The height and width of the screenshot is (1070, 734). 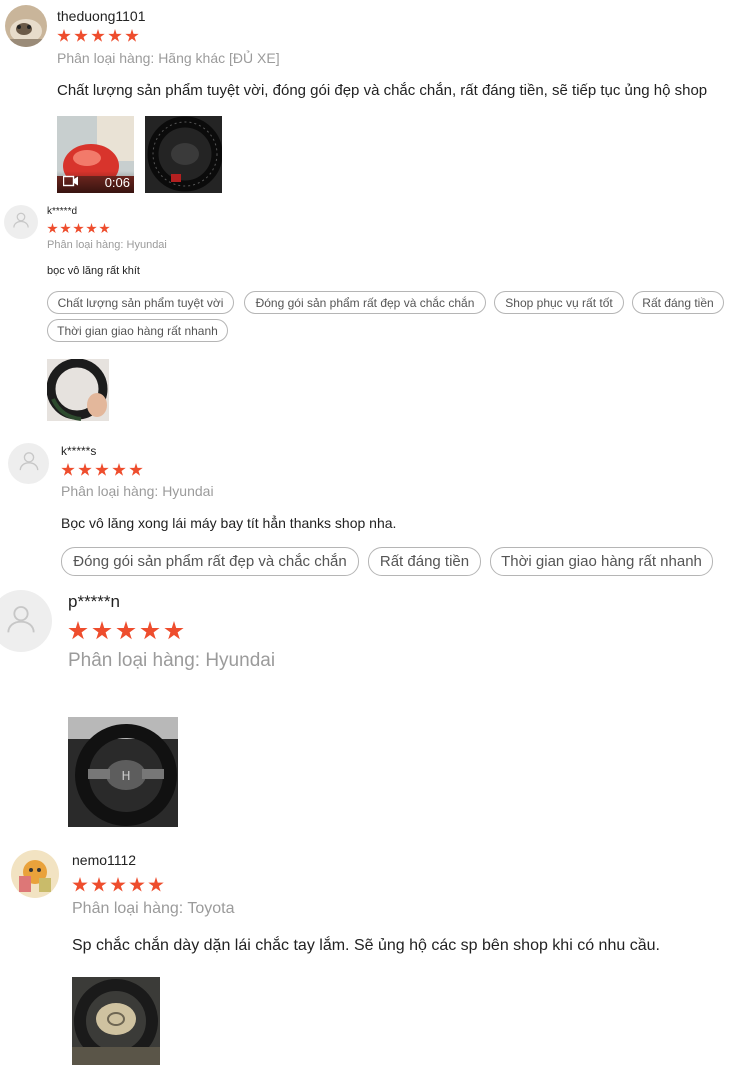 What do you see at coordinates (62, 211) in the screenshot?
I see `username: k*****d` at bounding box center [62, 211].